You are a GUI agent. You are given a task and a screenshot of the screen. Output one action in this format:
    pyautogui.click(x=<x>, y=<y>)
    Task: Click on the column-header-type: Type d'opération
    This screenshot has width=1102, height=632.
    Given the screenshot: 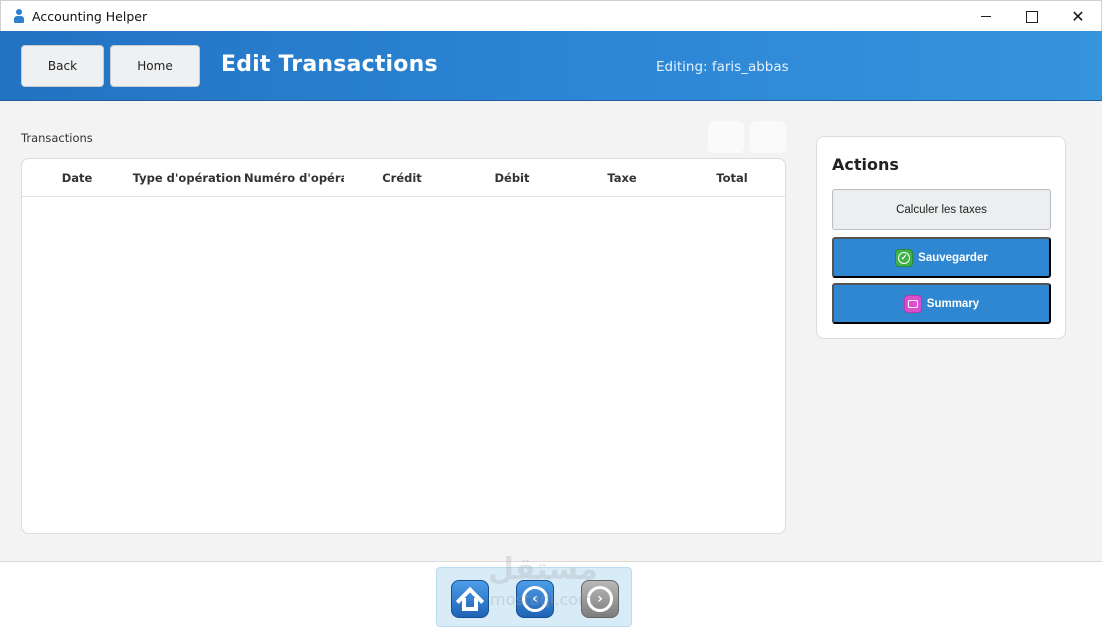 What is the action you would take?
    pyautogui.click(x=187, y=178)
    